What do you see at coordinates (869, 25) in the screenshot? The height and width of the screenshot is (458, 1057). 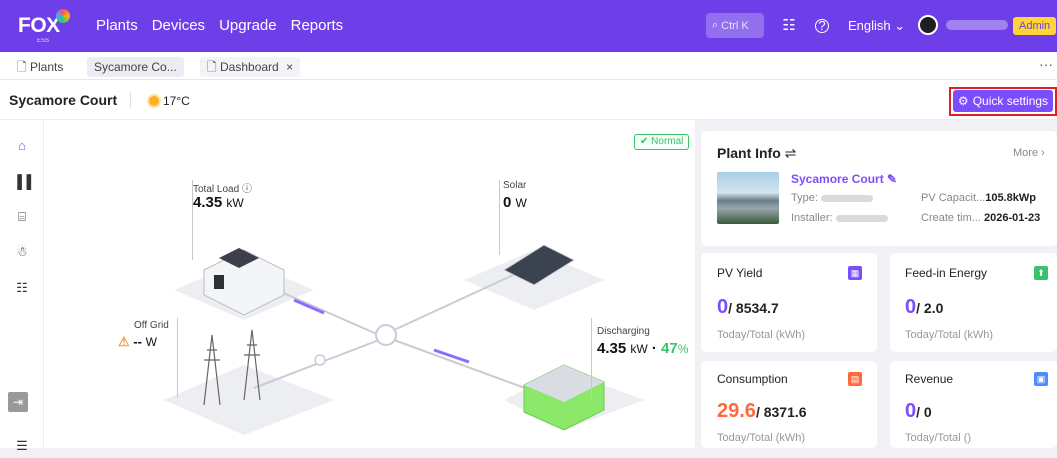 I see `language-label: English` at bounding box center [869, 25].